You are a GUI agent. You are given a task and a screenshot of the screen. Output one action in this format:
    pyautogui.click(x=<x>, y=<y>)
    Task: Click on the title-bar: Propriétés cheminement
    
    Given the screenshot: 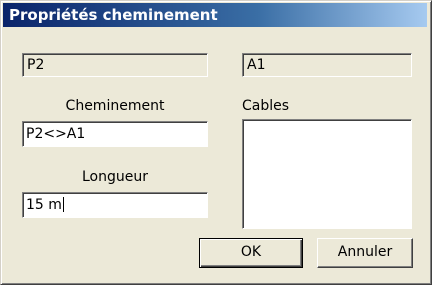 What is the action you would take?
    pyautogui.click(x=215, y=15)
    